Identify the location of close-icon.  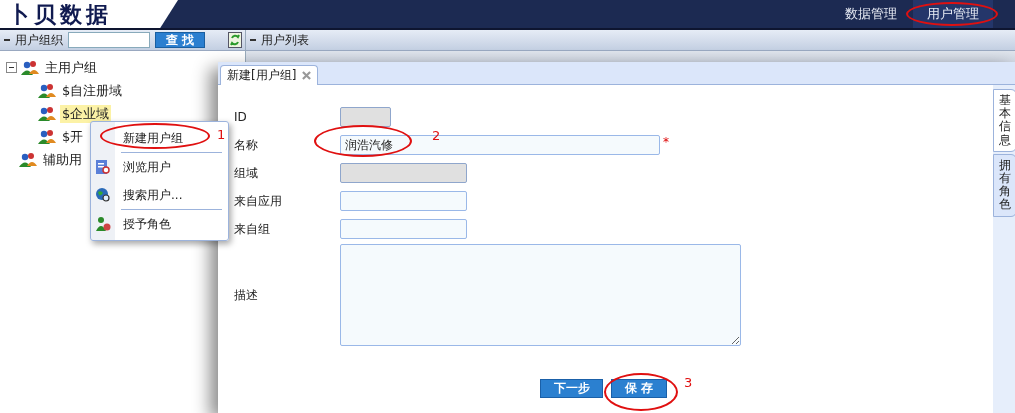
(307, 75).